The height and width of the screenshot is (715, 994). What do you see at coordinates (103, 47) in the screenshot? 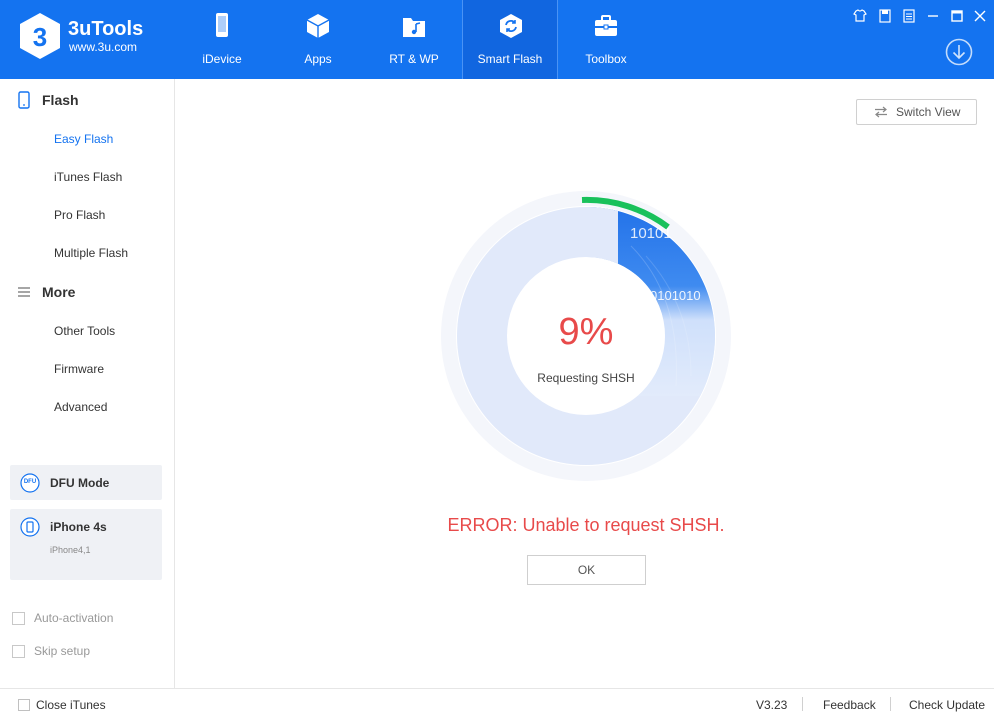
I see `brand-url: www.3u.com` at bounding box center [103, 47].